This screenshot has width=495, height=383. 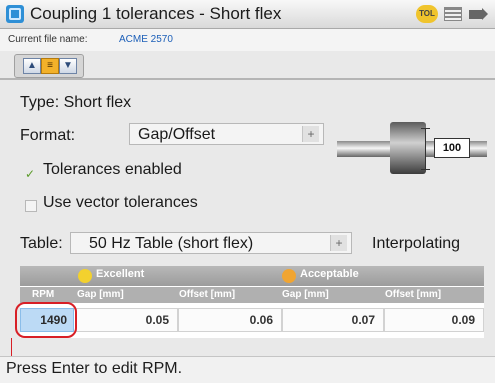 What do you see at coordinates (415, 148) in the screenshot?
I see `coupling-flange-right` at bounding box center [415, 148].